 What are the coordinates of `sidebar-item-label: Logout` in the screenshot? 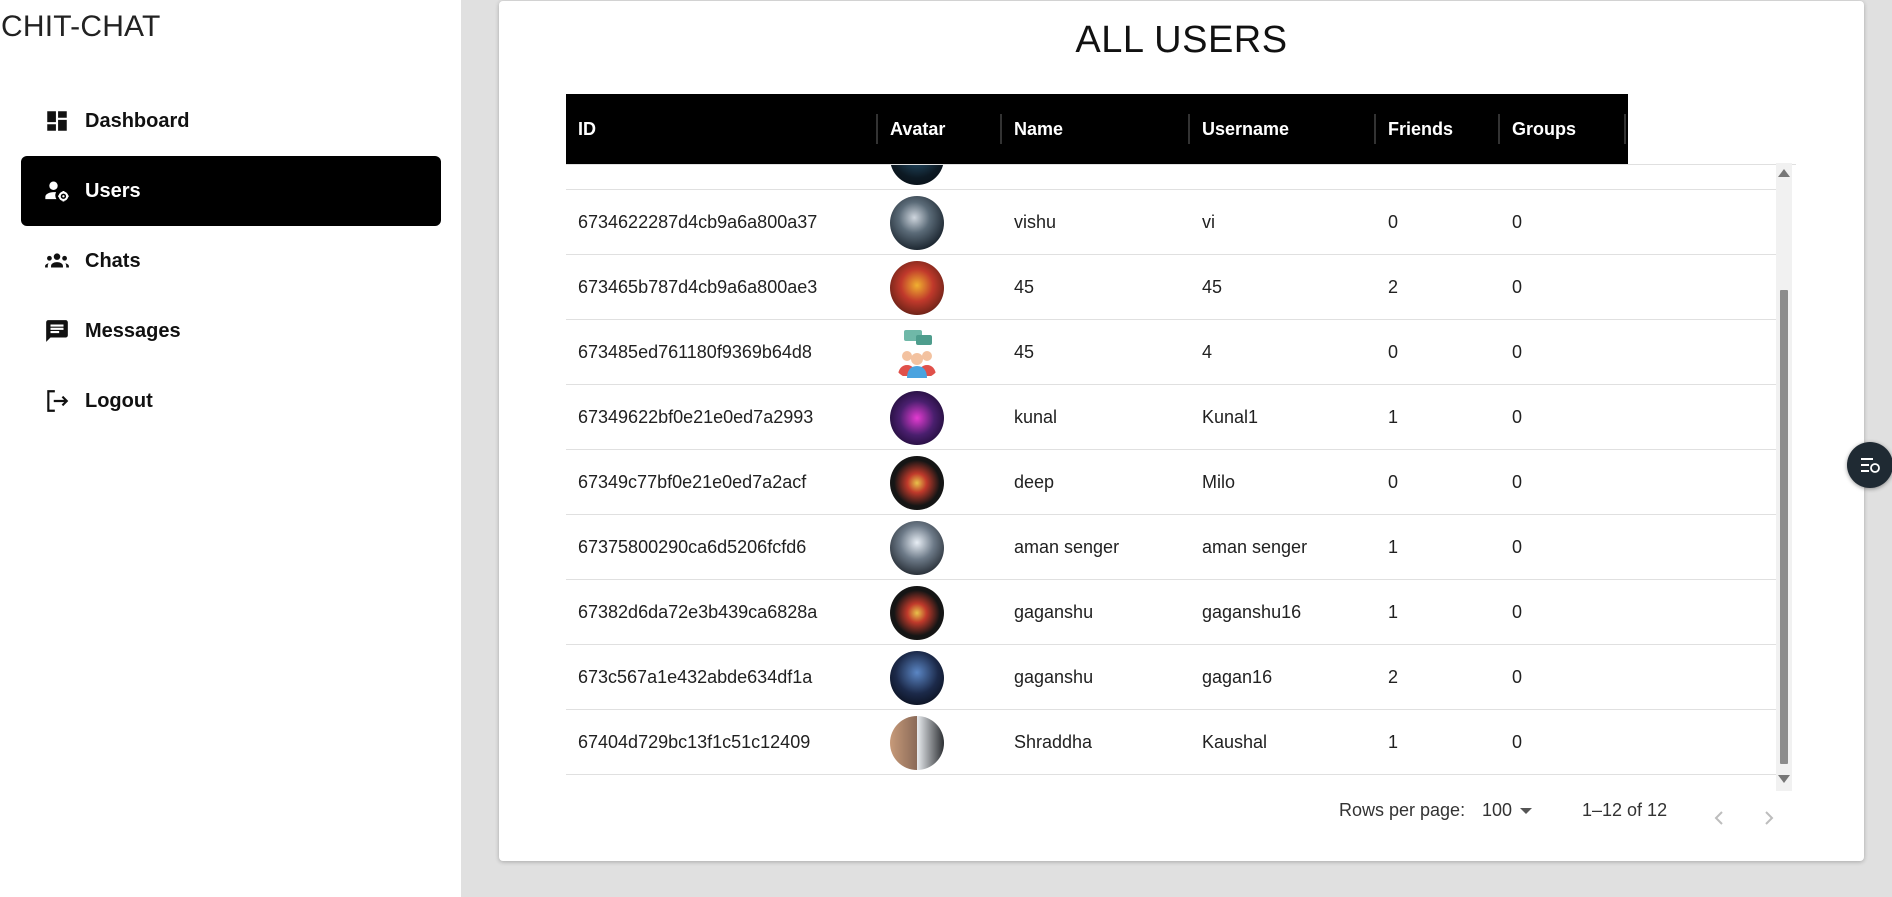 It's located at (119, 400).